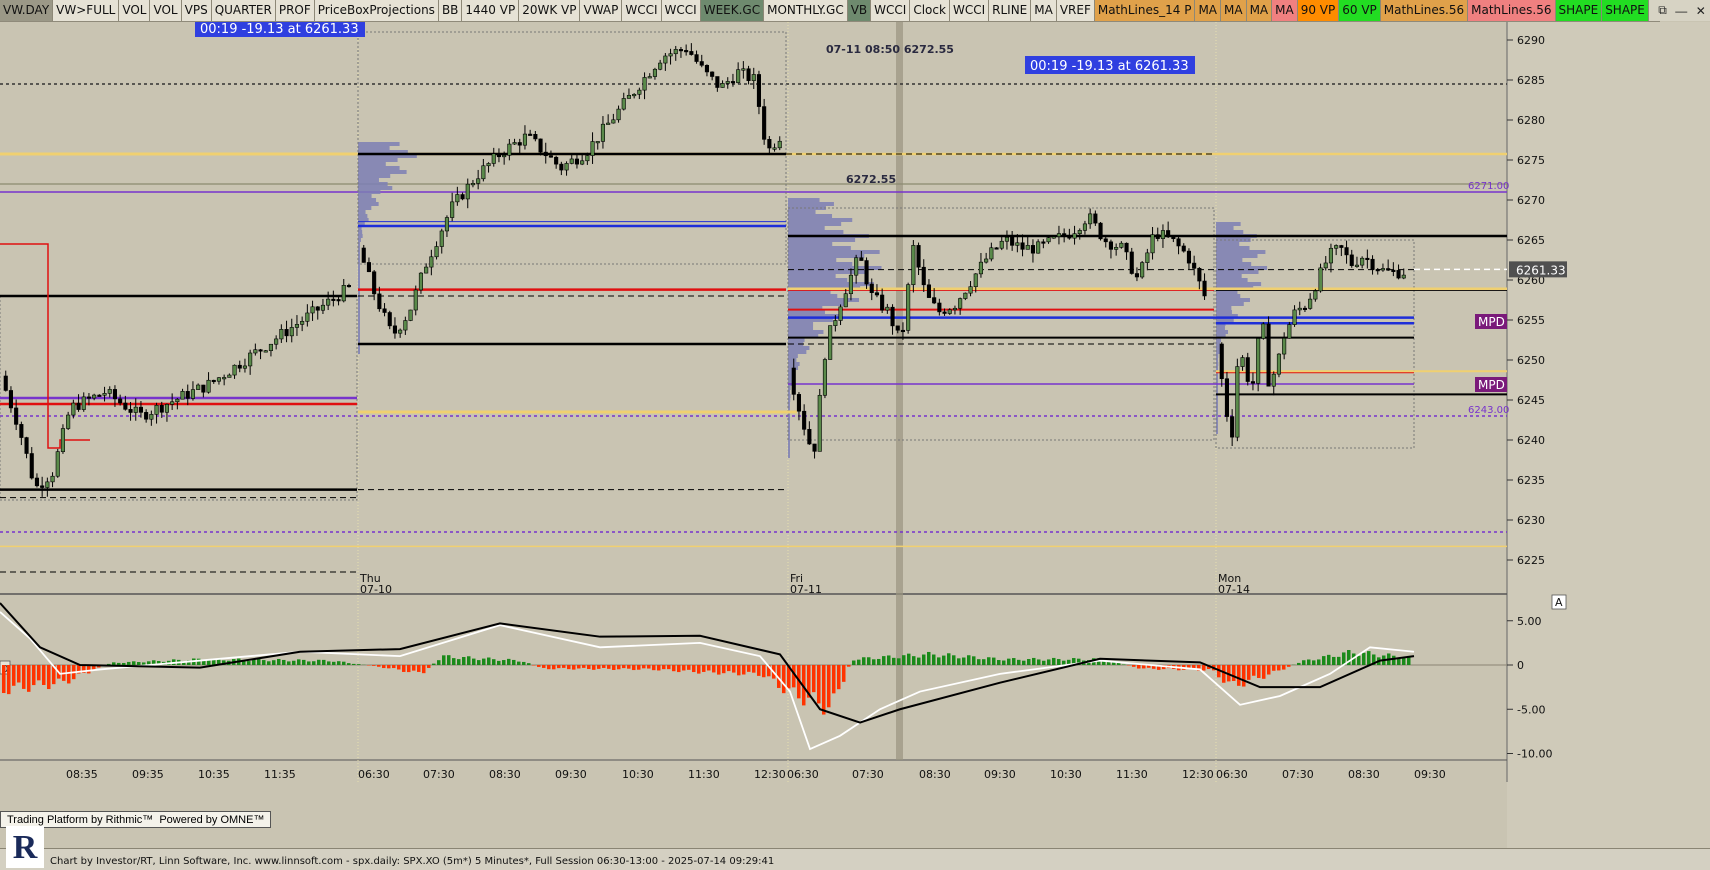 The height and width of the screenshot is (870, 1710). Describe the element at coordinates (26, 10) in the screenshot. I see `toolbar-item-0: VW.DAY` at that location.